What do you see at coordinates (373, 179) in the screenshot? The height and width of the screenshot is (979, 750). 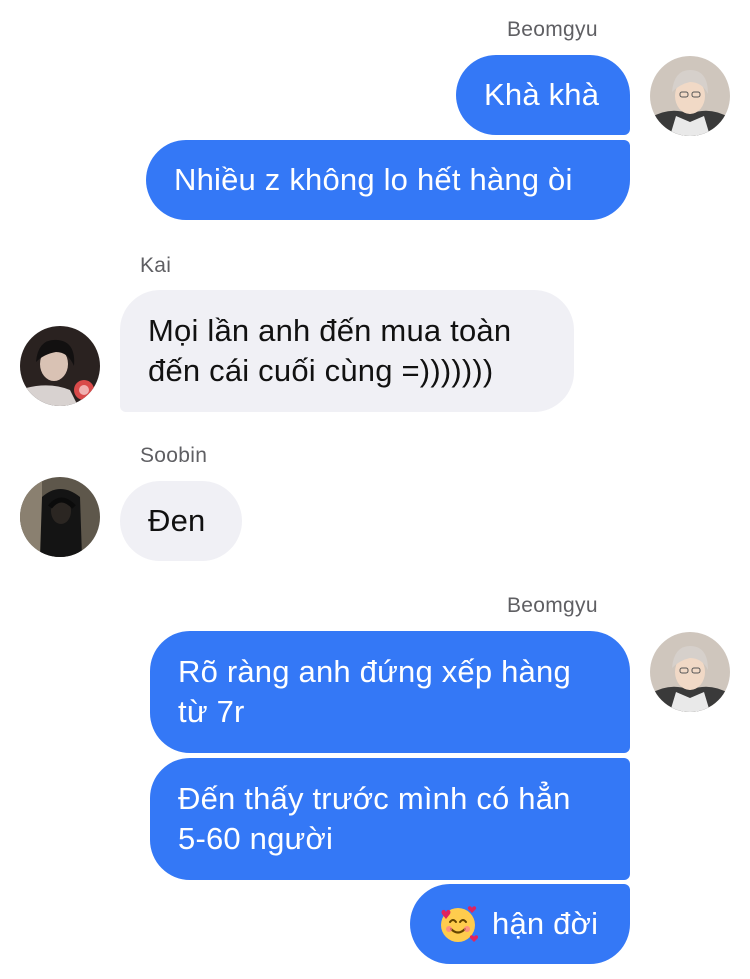 I see `message-text: Nhiều z không lo hết hàng òi` at bounding box center [373, 179].